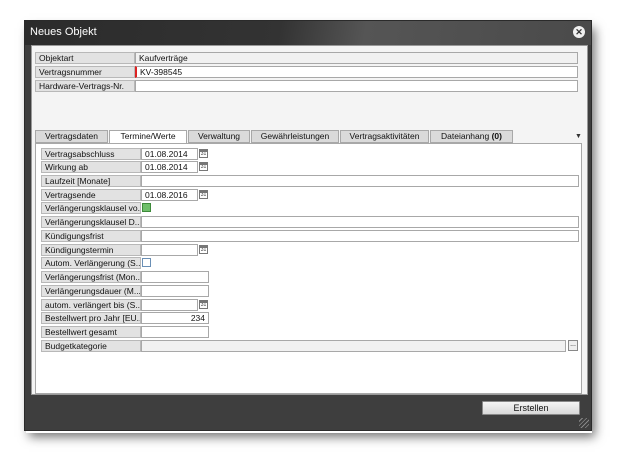 The image size is (633, 467). What do you see at coordinates (465, 136) in the screenshot?
I see `tab-label: Dateianhang` at bounding box center [465, 136].